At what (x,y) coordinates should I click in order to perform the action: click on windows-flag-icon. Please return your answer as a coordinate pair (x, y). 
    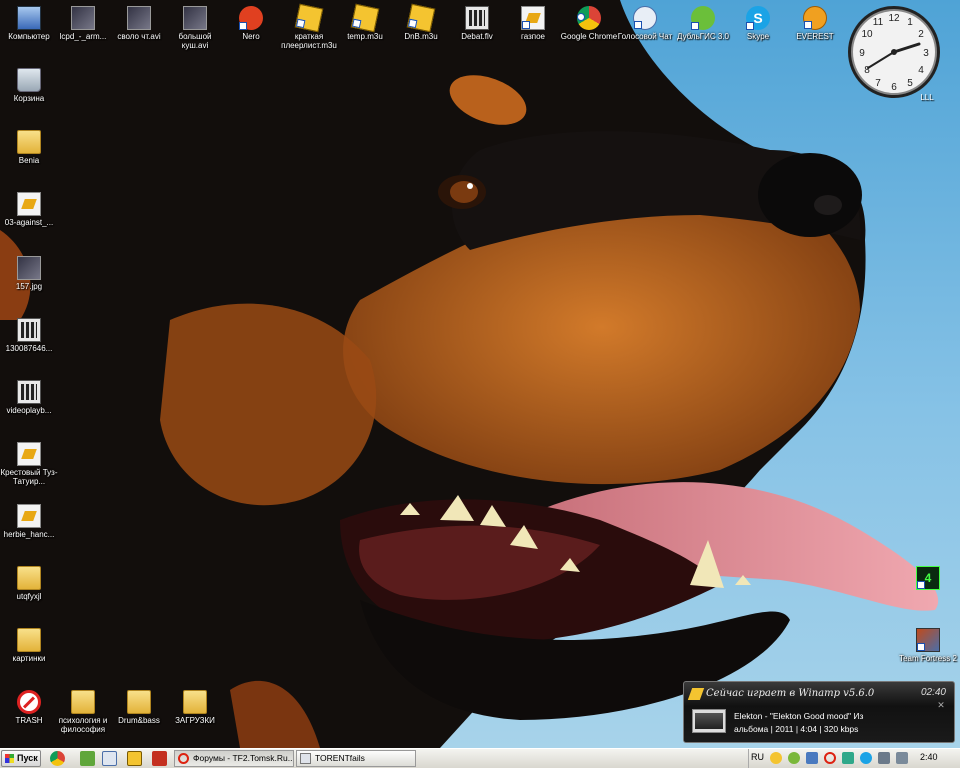
    Looking at the image, I should click on (9, 758).